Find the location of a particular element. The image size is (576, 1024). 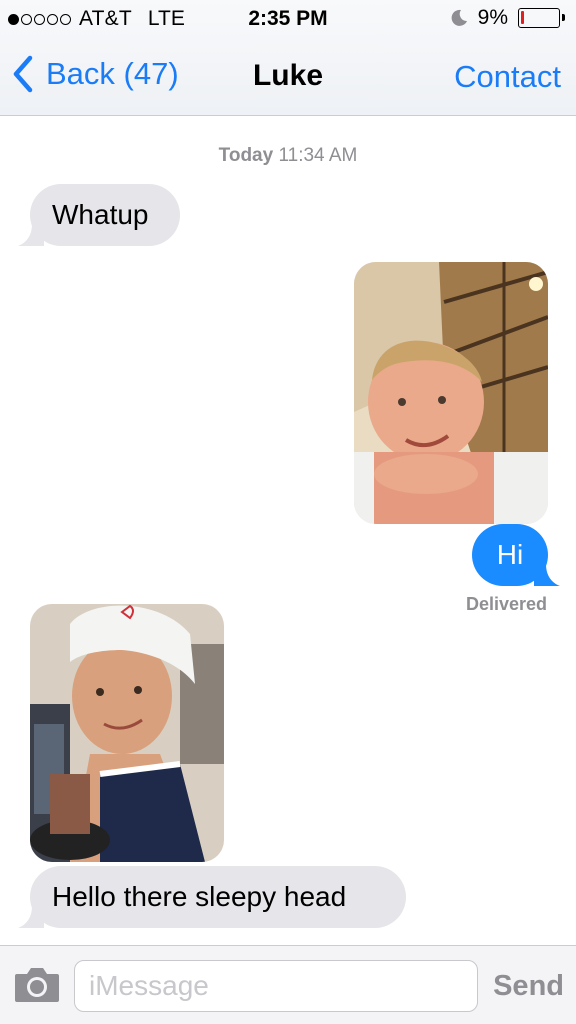

outgoing-photo-message is located at coordinates (451, 393).